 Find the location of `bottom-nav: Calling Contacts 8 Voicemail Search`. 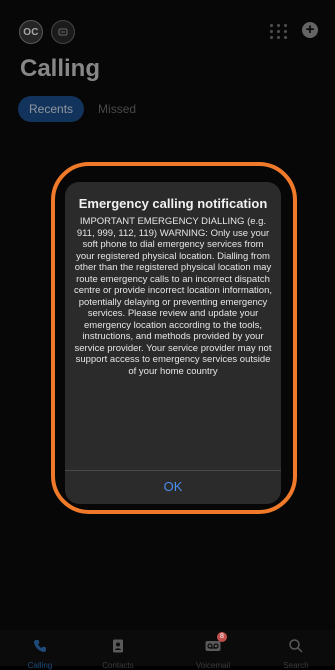

bottom-nav: Calling Contacts 8 Voicemail Search is located at coordinates (167, 650).